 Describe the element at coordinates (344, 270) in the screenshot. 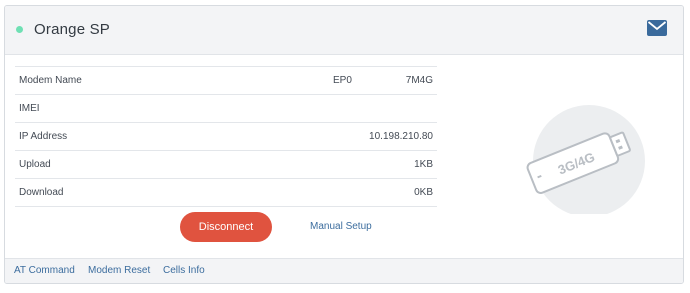

I see `card-footer: AT Command Modem Reset Cells Info` at that location.